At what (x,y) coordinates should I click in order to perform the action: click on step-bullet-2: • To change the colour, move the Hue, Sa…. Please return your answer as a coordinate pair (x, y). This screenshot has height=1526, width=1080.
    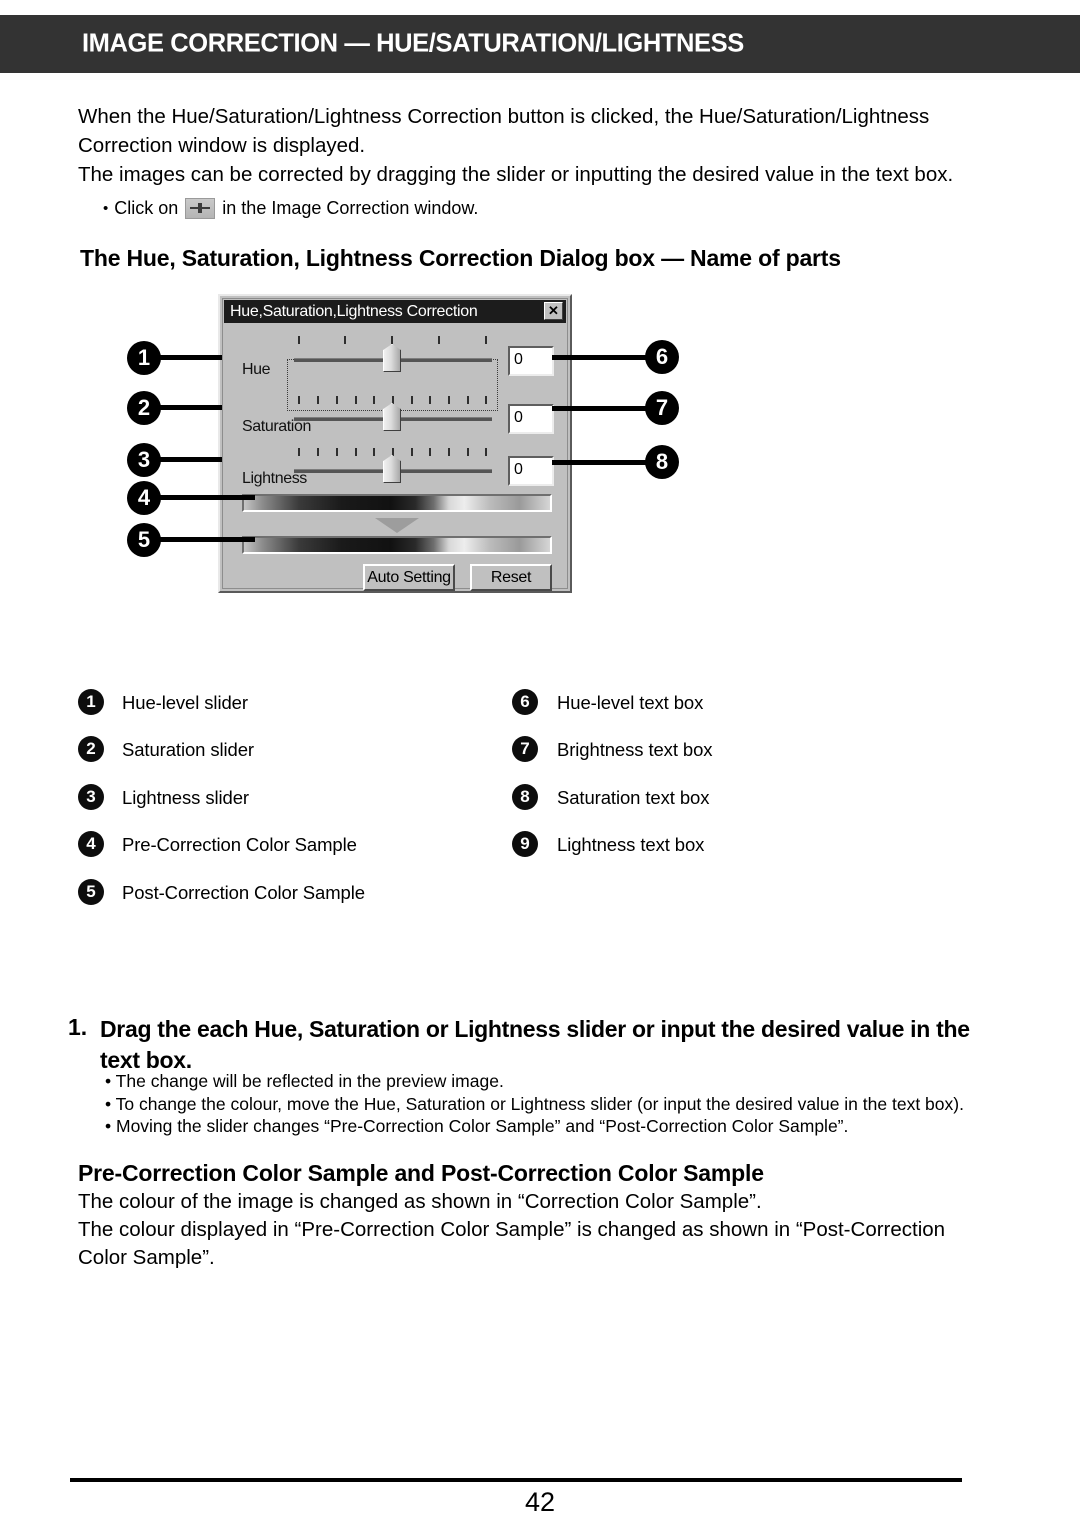
    Looking at the image, I should click on (534, 1103).